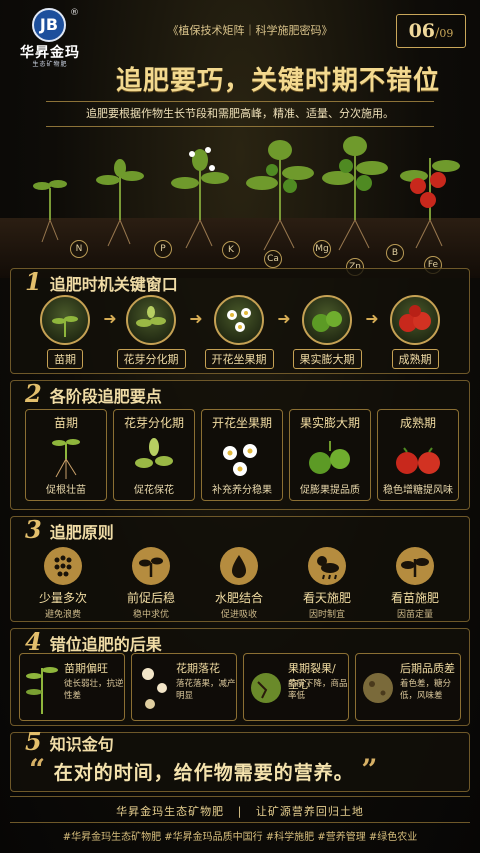 This screenshot has width=480, height=853. I want to click on stage-card: 花芽分化期 促花保花, so click(154, 455).